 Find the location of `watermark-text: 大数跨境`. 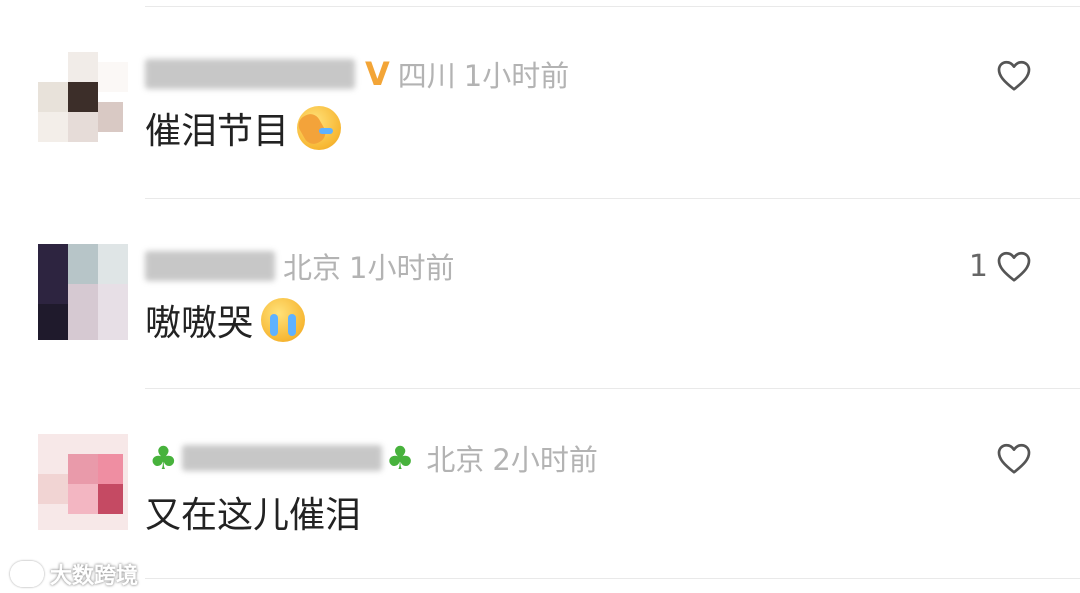

watermark-text: 大数跨境 is located at coordinates (94, 576).